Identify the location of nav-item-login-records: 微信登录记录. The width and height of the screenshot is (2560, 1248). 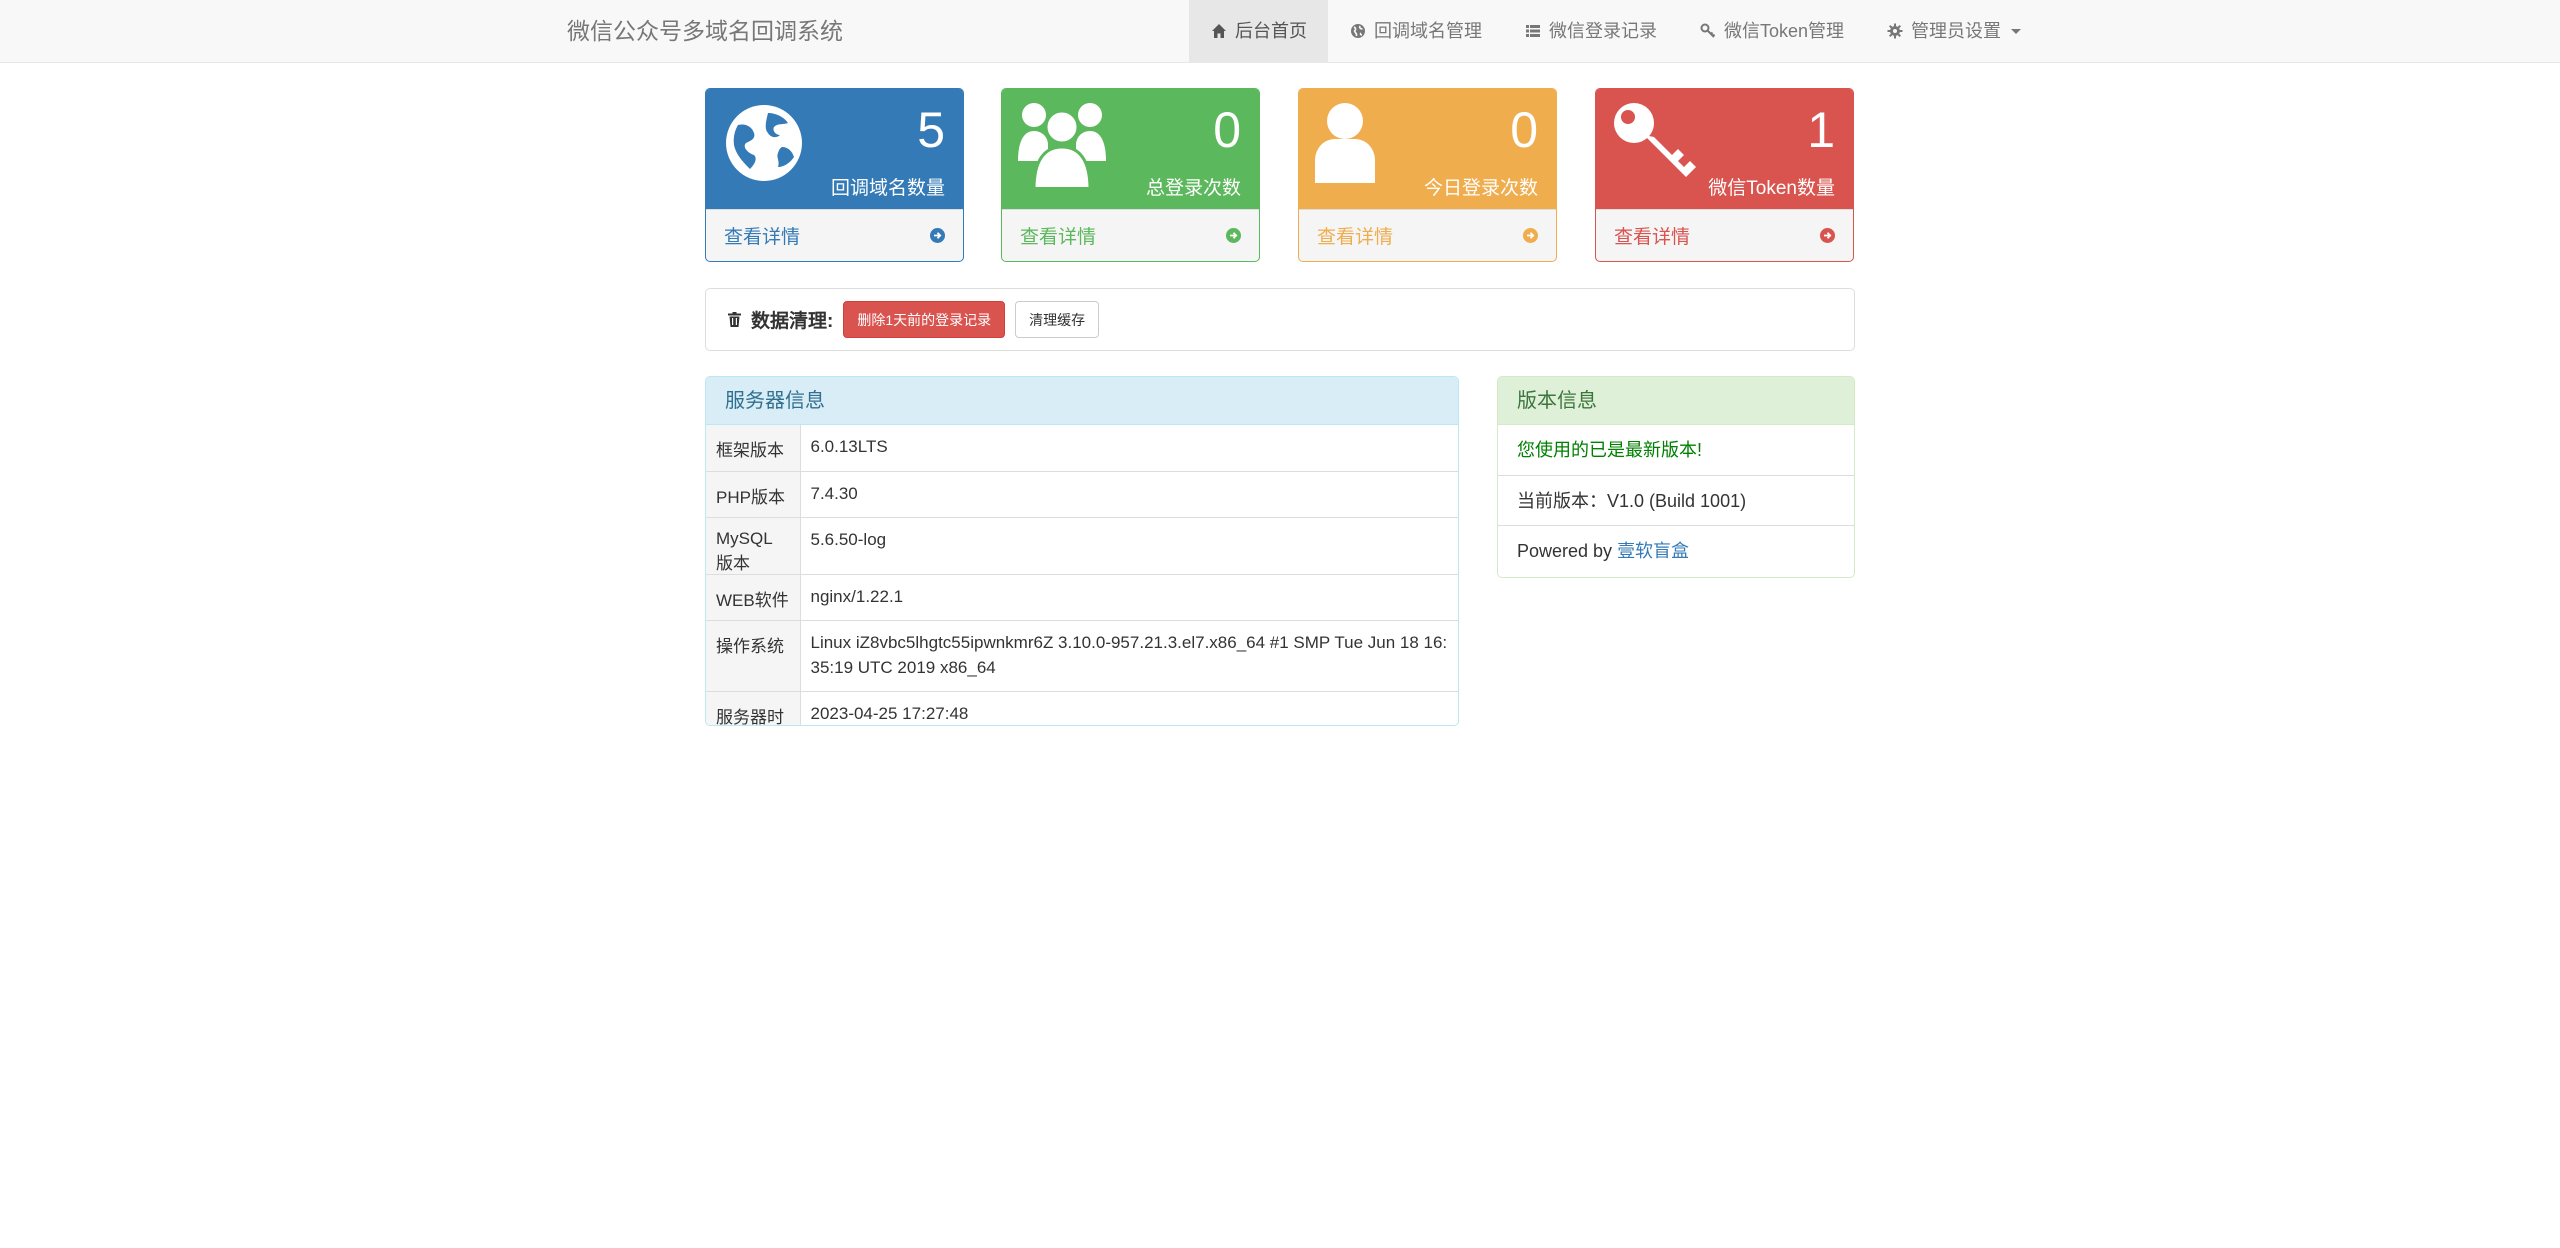
(1590, 31).